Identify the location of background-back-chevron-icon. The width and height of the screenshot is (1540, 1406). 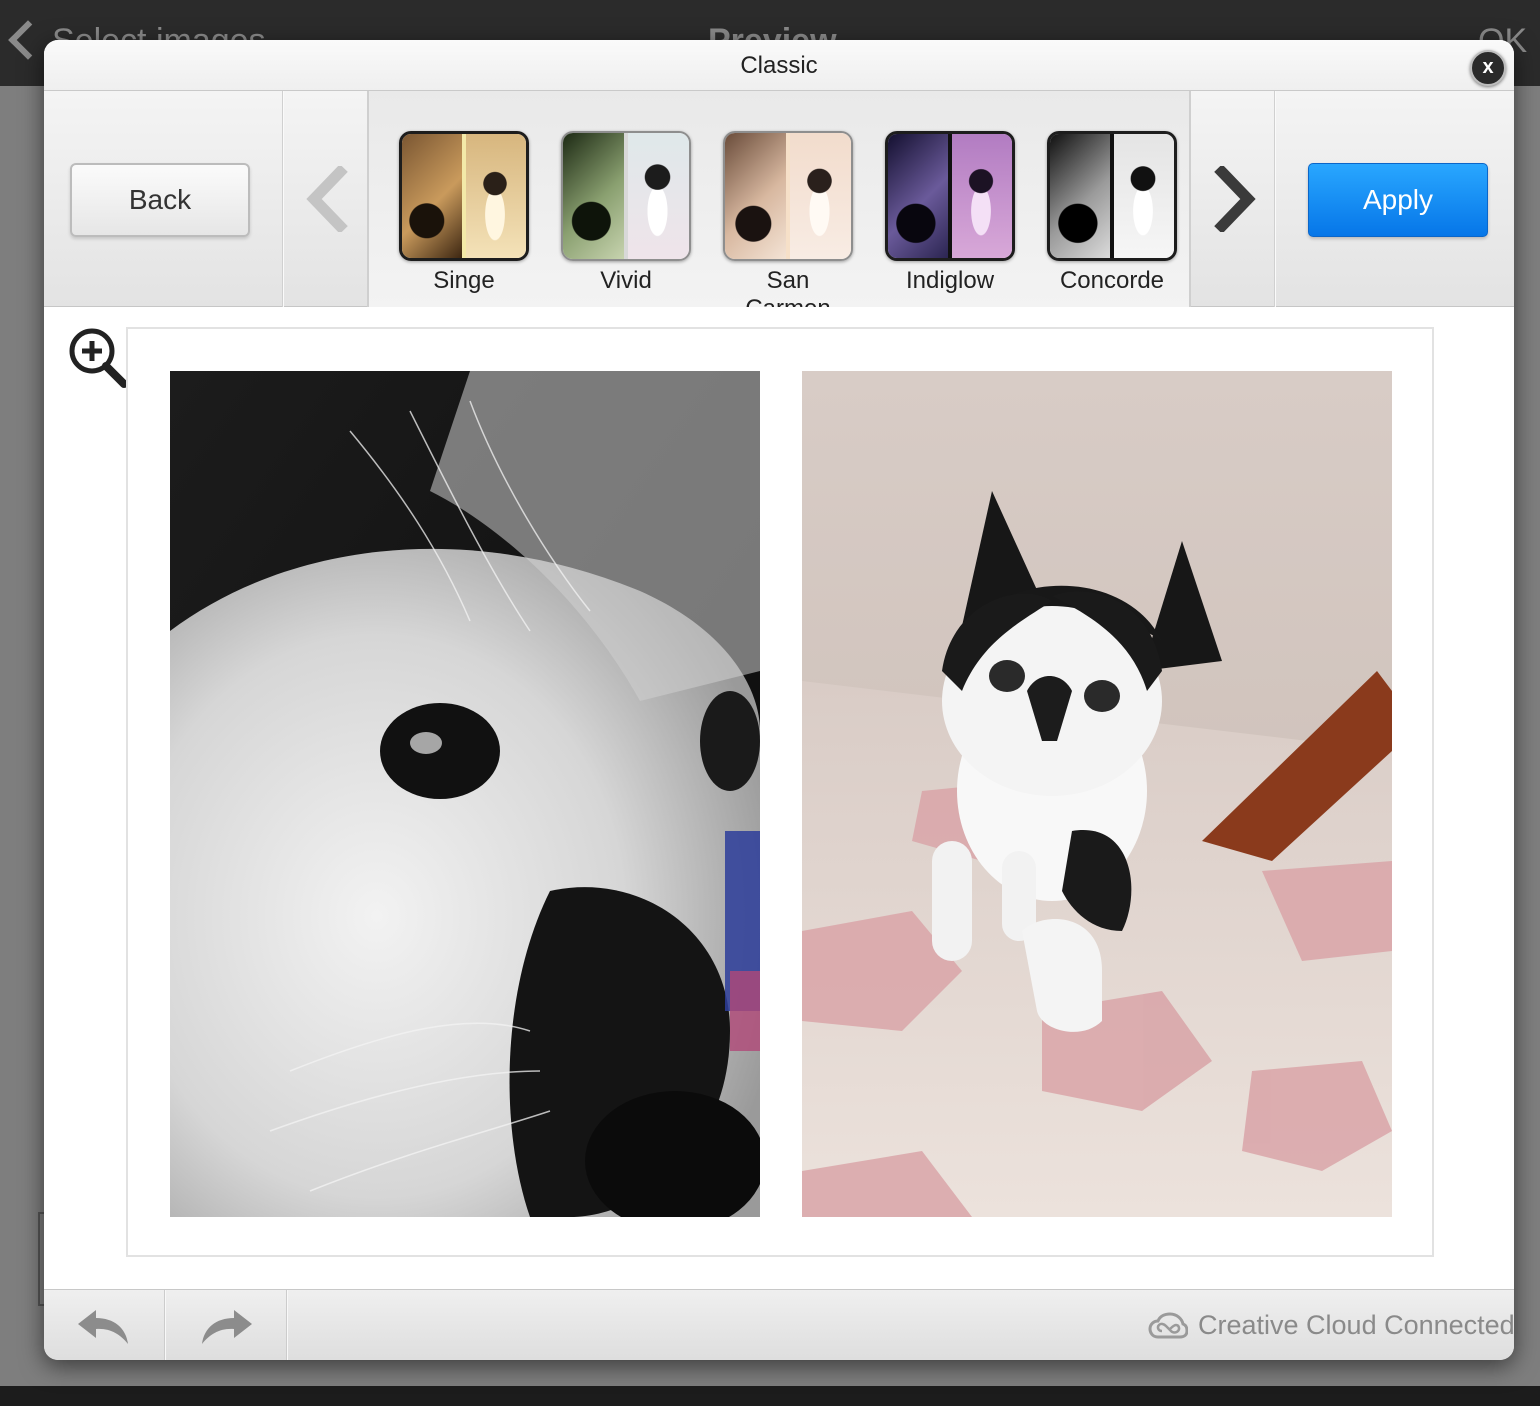
(28, 40).